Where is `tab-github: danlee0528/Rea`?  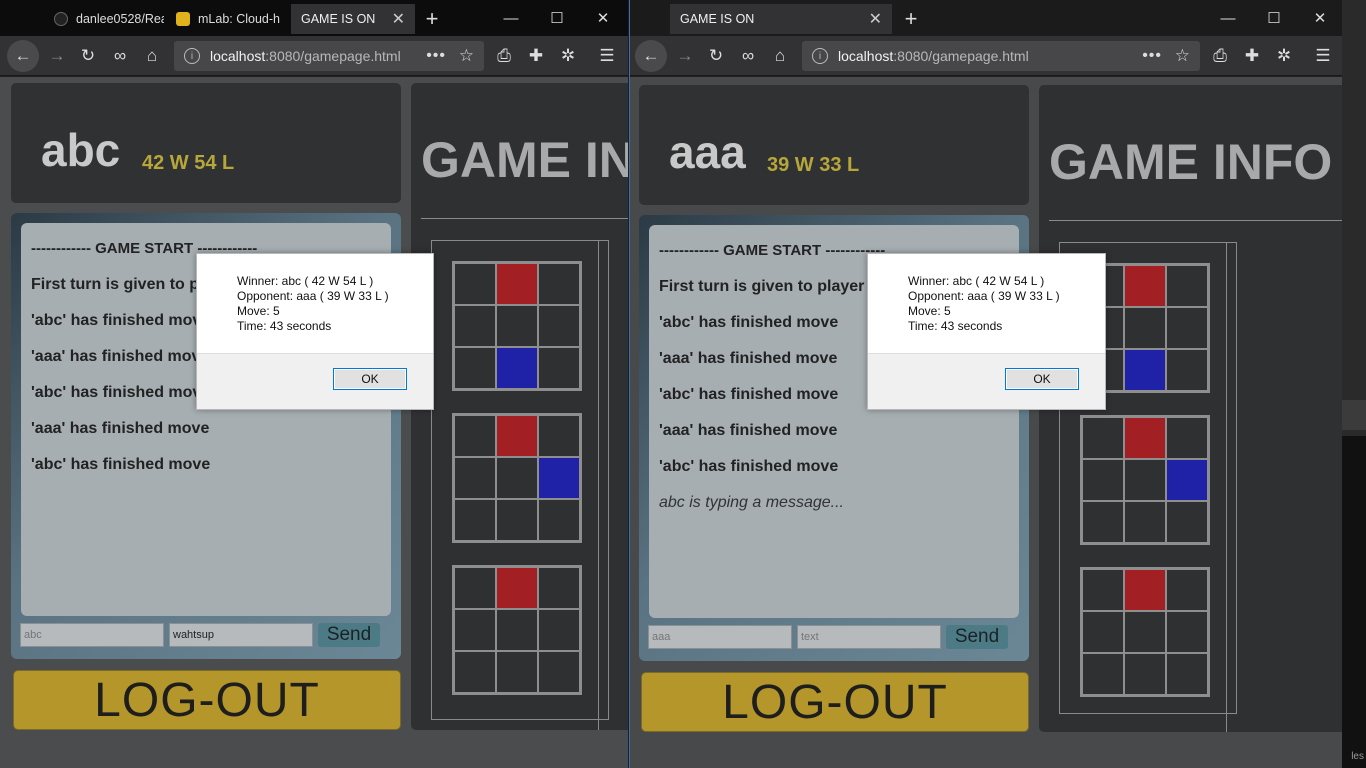
tab-github: danlee0528/Rea is located at coordinates (104, 19).